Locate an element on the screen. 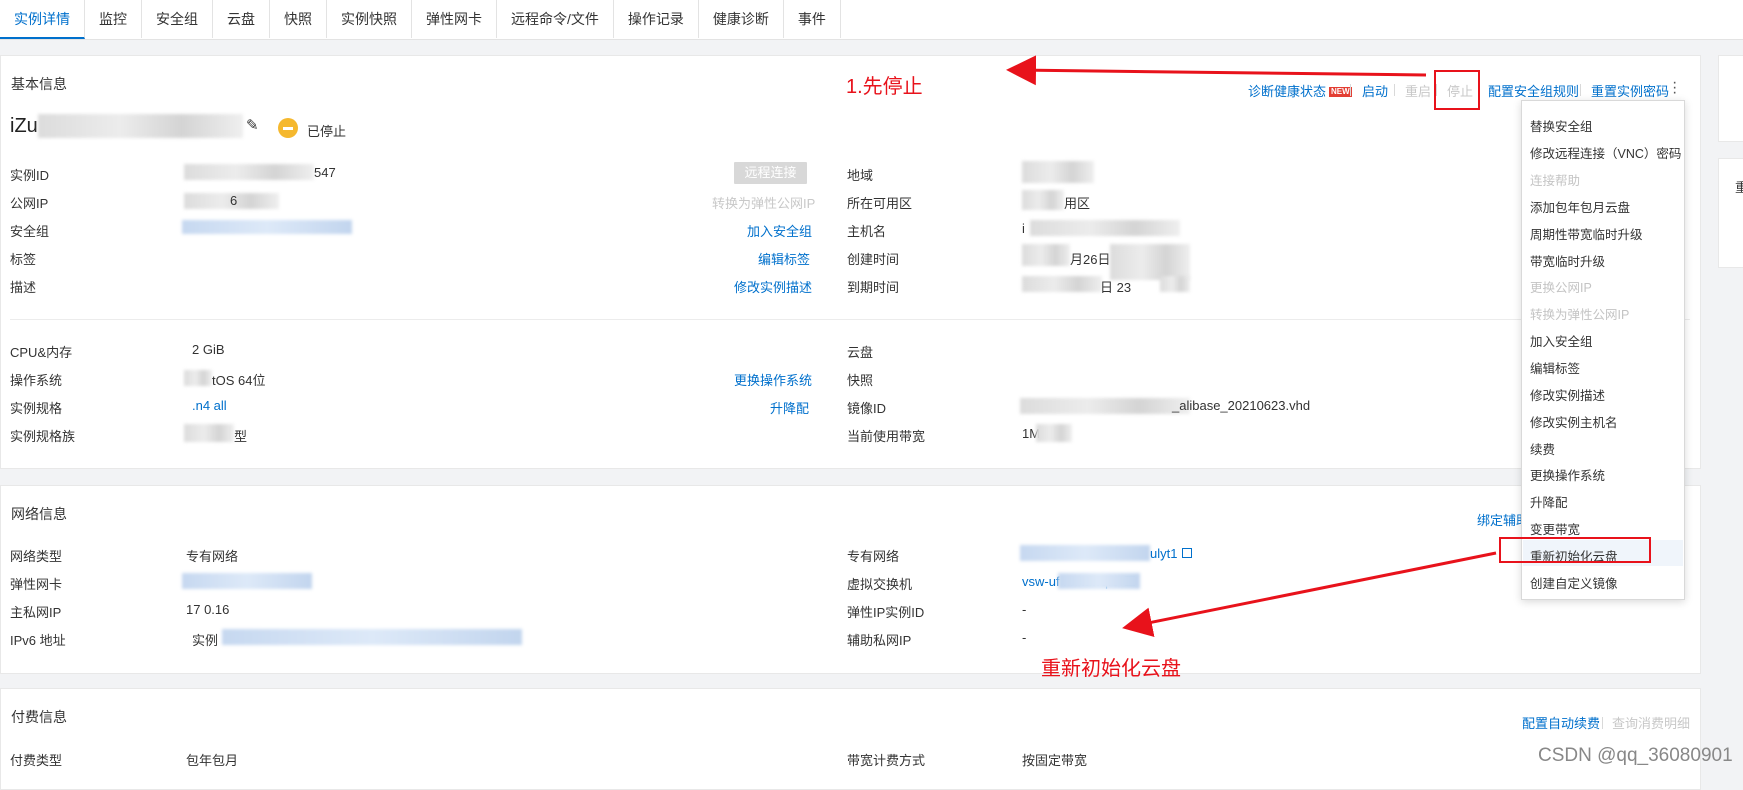  arrow-to-step1 is located at coordinates (1216, 70).